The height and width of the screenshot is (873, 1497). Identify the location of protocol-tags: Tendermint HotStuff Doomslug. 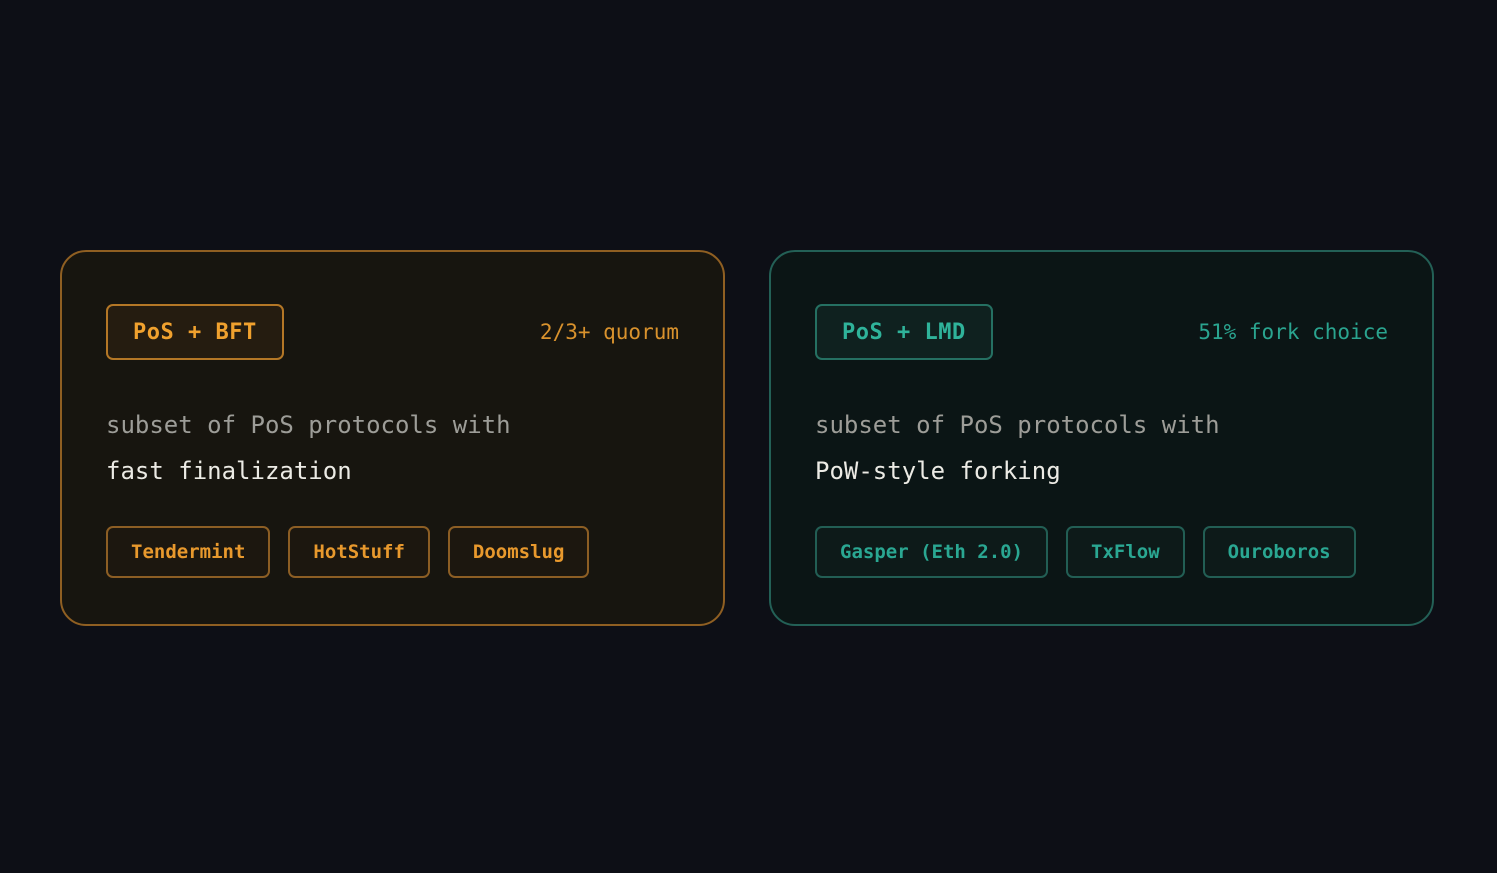
(392, 552).